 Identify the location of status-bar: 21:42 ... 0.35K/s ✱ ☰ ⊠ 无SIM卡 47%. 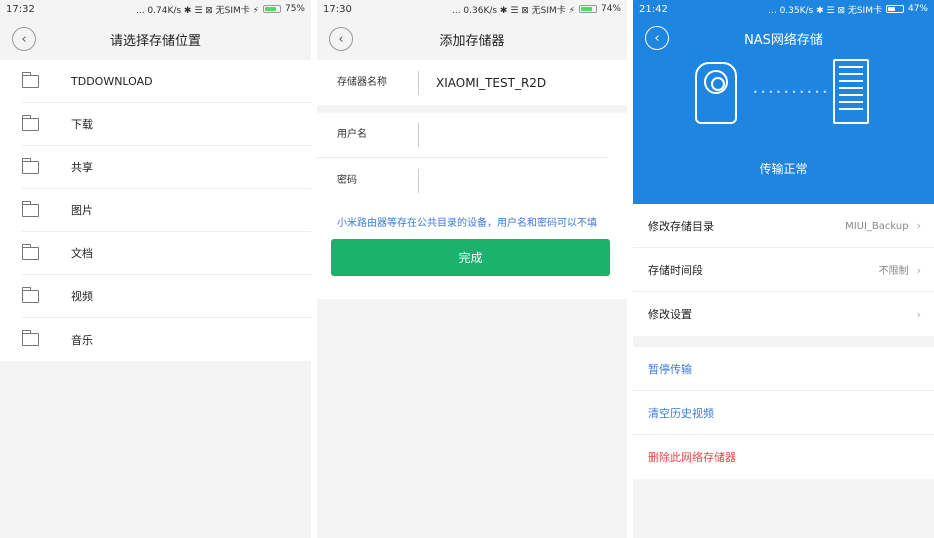
(783, 9).